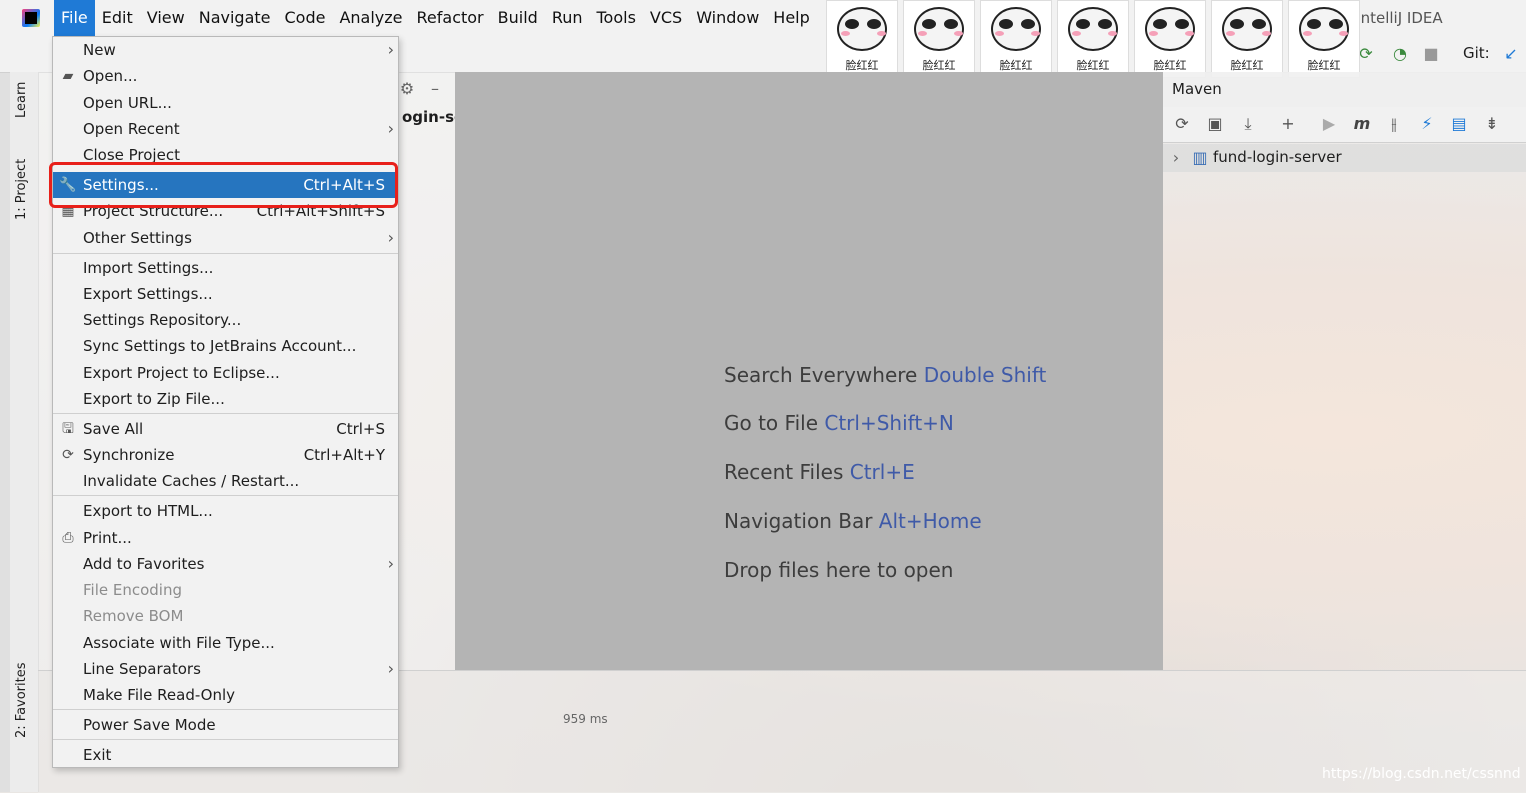 This screenshot has height=793, width=1526. Describe the element at coordinates (5, 396) in the screenshot. I see `window-left-edge` at that location.